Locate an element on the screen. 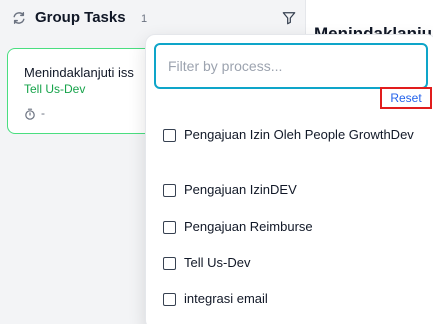 The height and width of the screenshot is (324, 433). process-option-label: Pengajuan Izin Oleh People GrowthDev is located at coordinates (299, 134).